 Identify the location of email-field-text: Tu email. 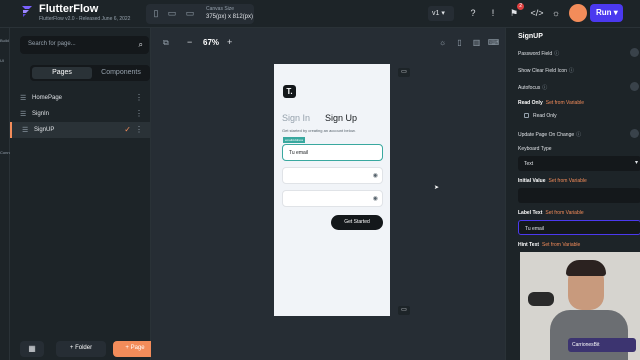
(298, 153).